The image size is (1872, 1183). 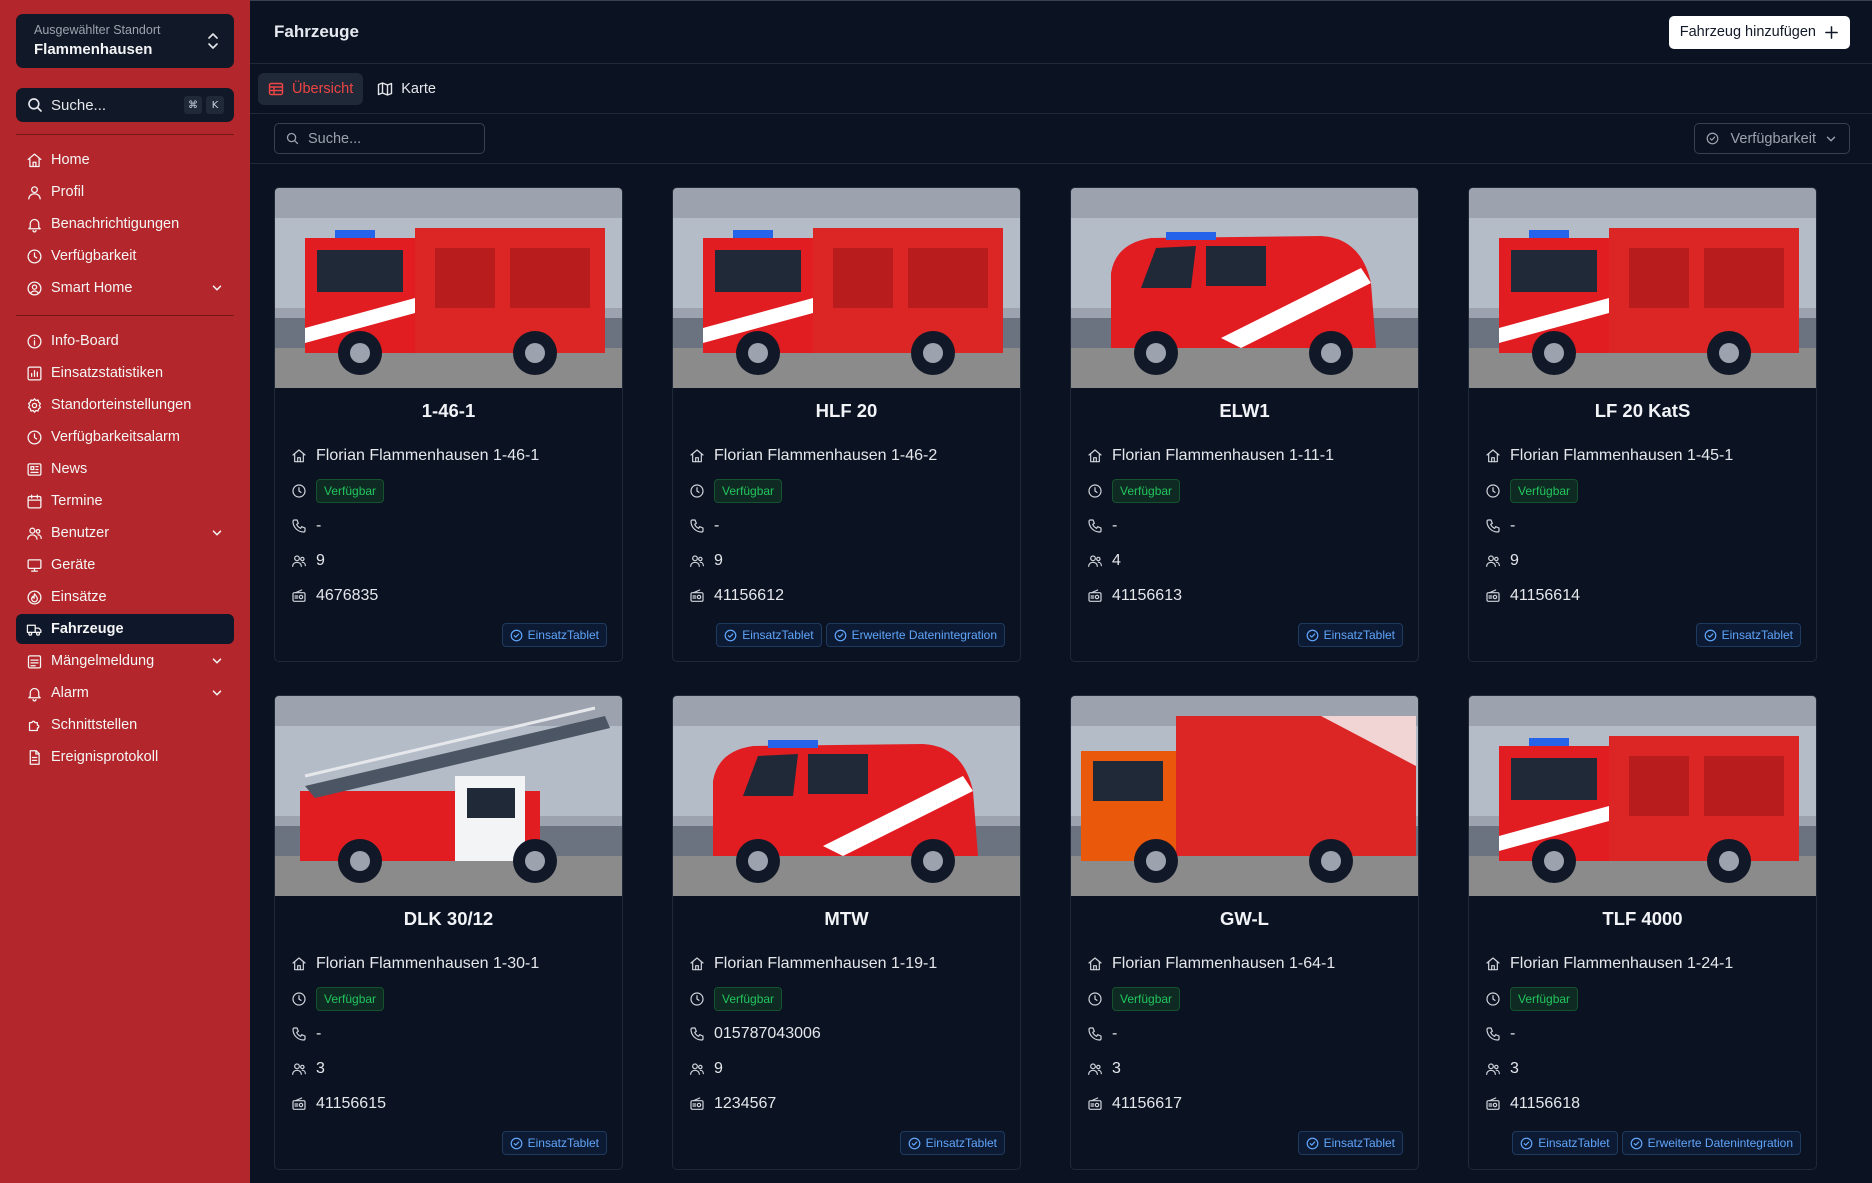 What do you see at coordinates (125, 693) in the screenshot?
I see `sidebar-item-alarm: Alarm` at bounding box center [125, 693].